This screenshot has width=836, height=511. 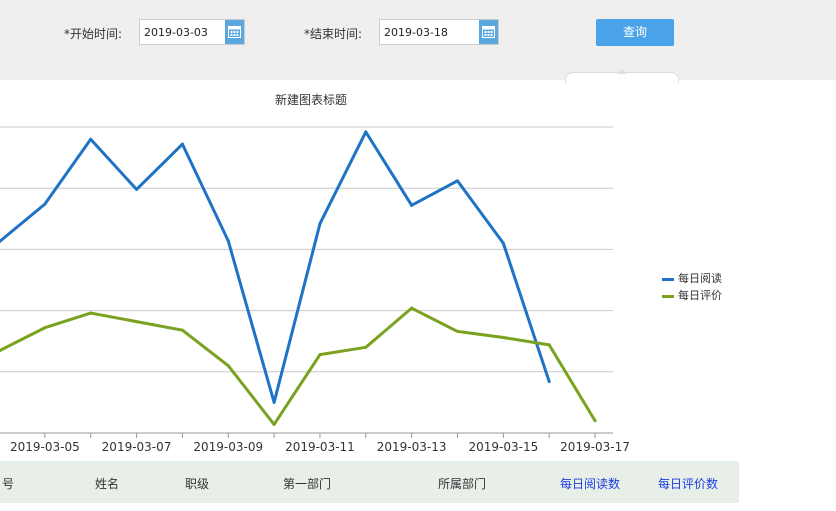 What do you see at coordinates (197, 483) in the screenshot?
I see `column-header-rank: 职级` at bounding box center [197, 483].